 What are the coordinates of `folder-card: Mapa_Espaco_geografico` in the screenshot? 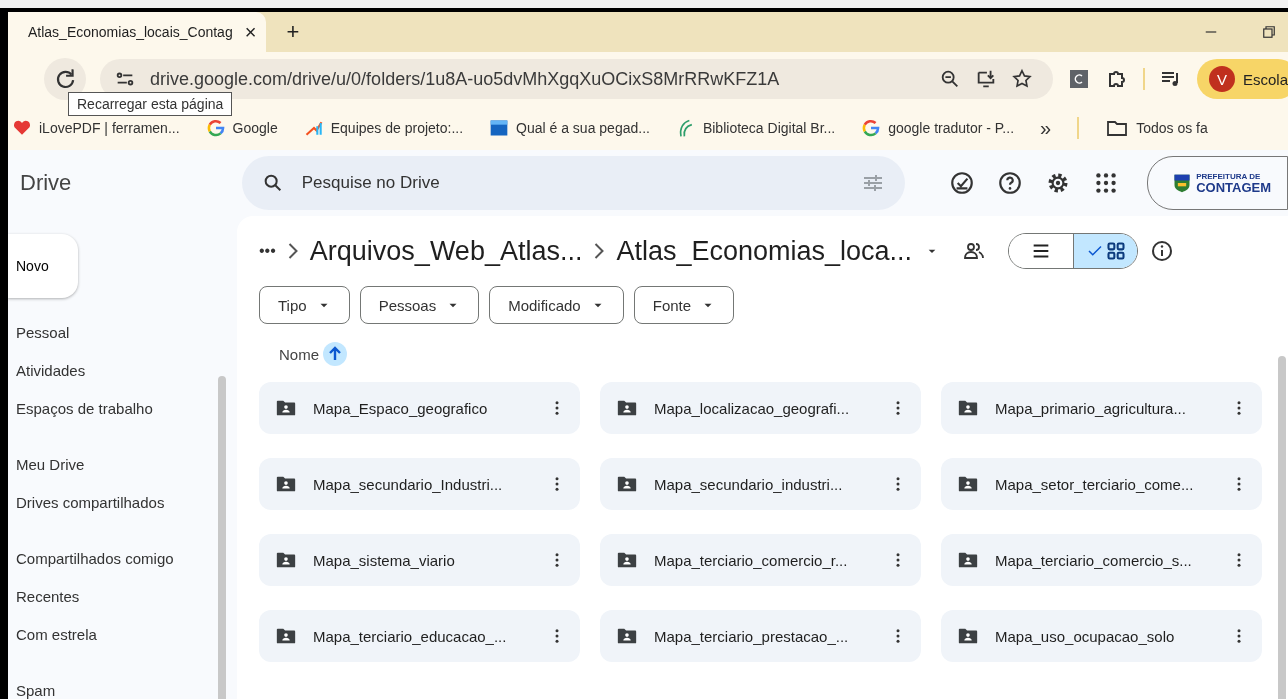 It's located at (419, 408).